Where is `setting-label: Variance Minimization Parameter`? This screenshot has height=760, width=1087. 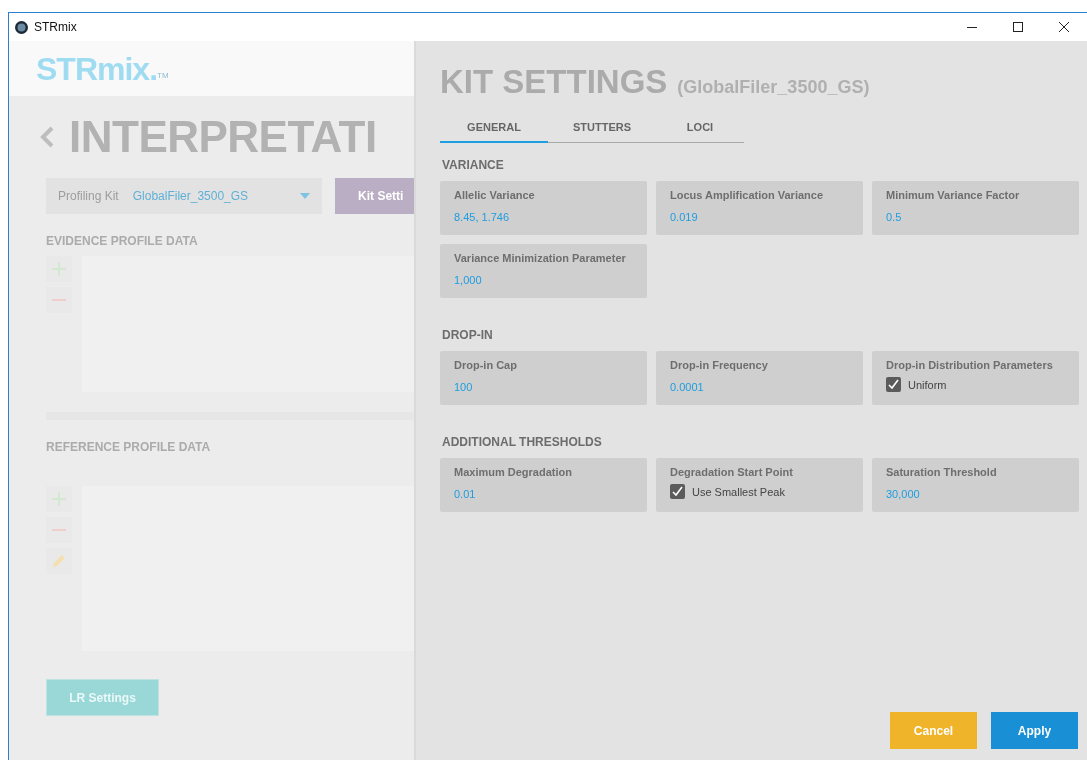 setting-label: Variance Minimization Parameter is located at coordinates (540, 258).